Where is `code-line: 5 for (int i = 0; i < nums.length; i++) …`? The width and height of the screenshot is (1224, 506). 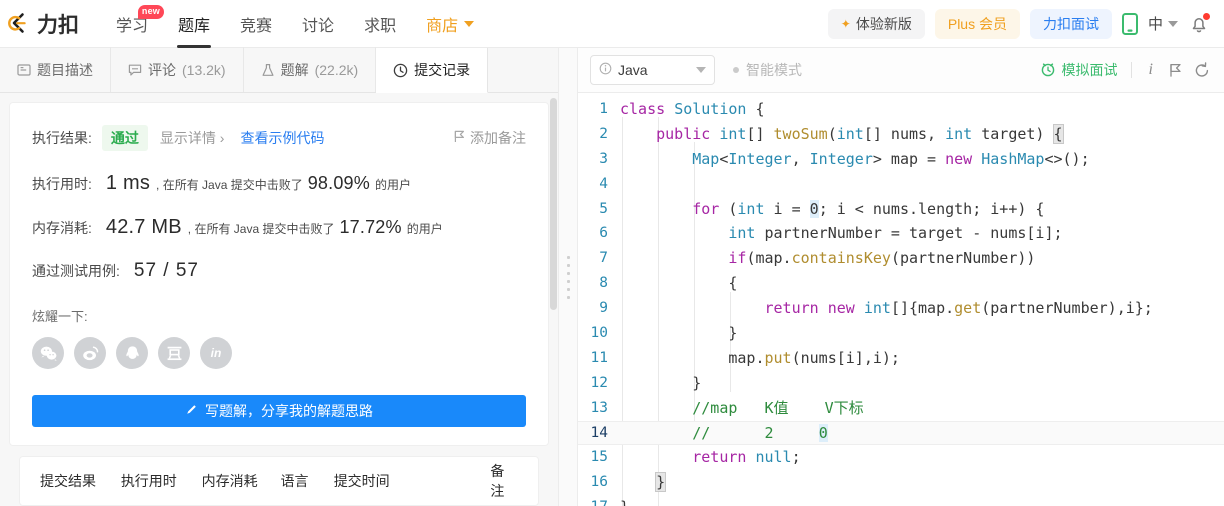 code-line: 5 for (int i = 0; i < nums.length; i++) … is located at coordinates (901, 209).